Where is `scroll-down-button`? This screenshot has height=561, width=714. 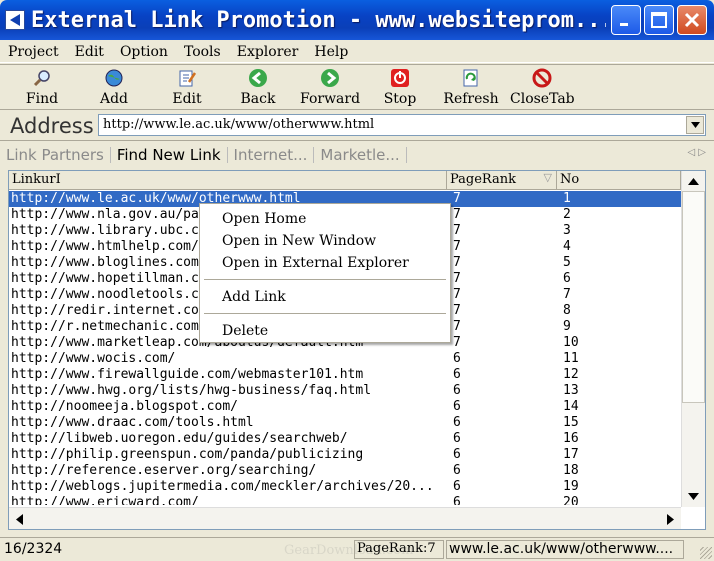
scroll-down-button is located at coordinates (693, 496).